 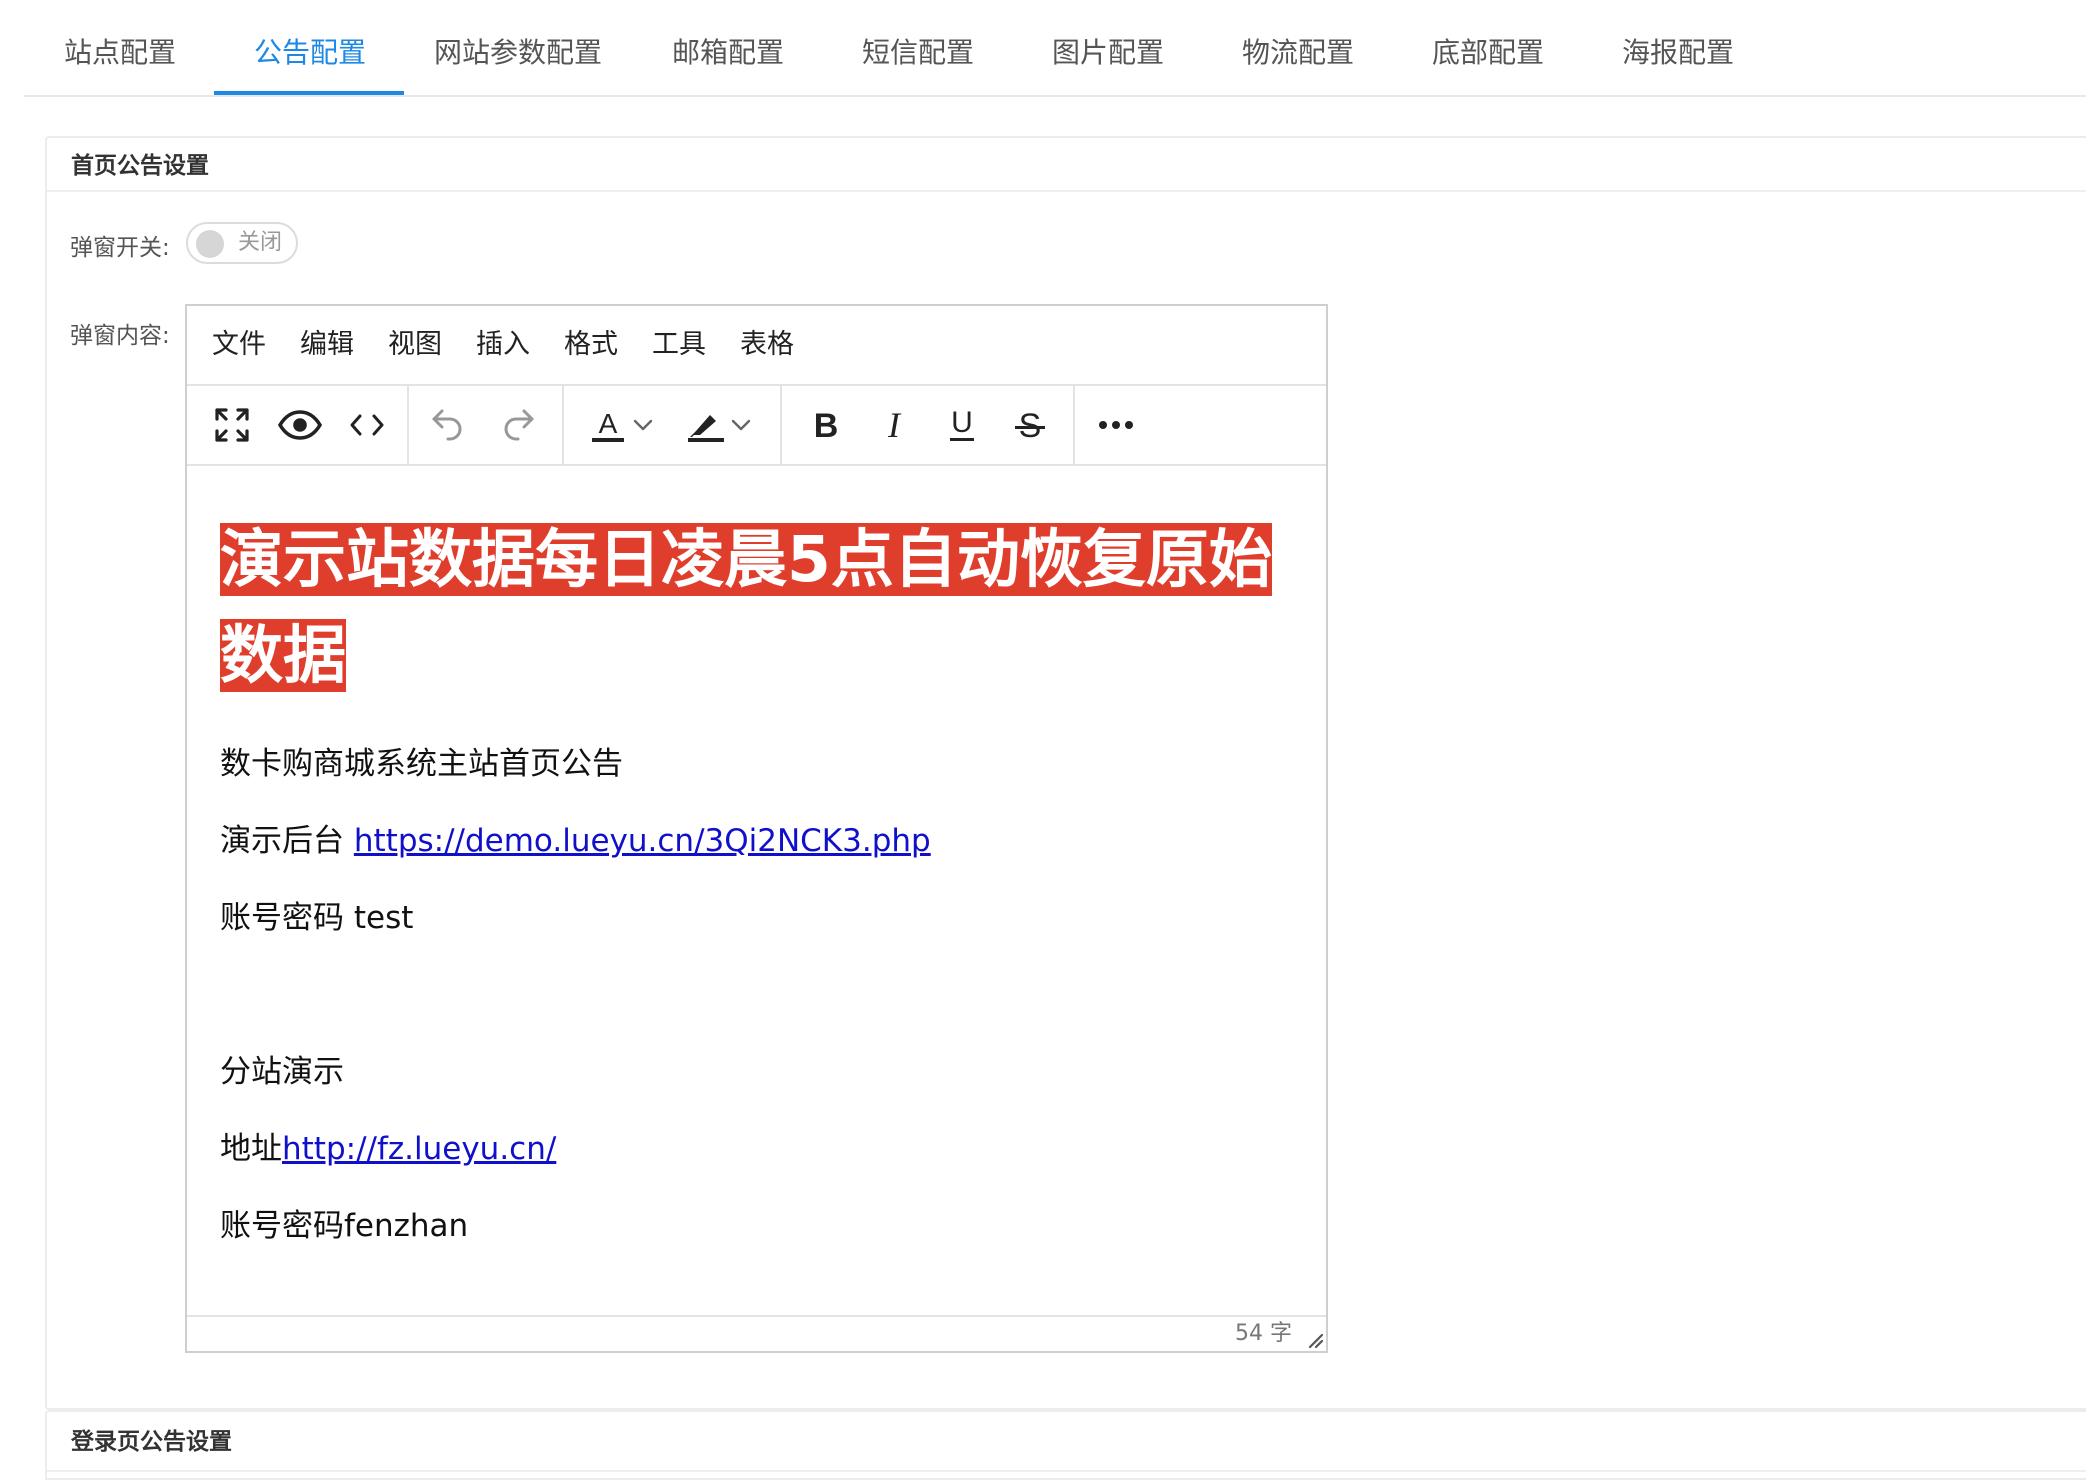 I want to click on bold-icon: B, so click(x=826, y=425).